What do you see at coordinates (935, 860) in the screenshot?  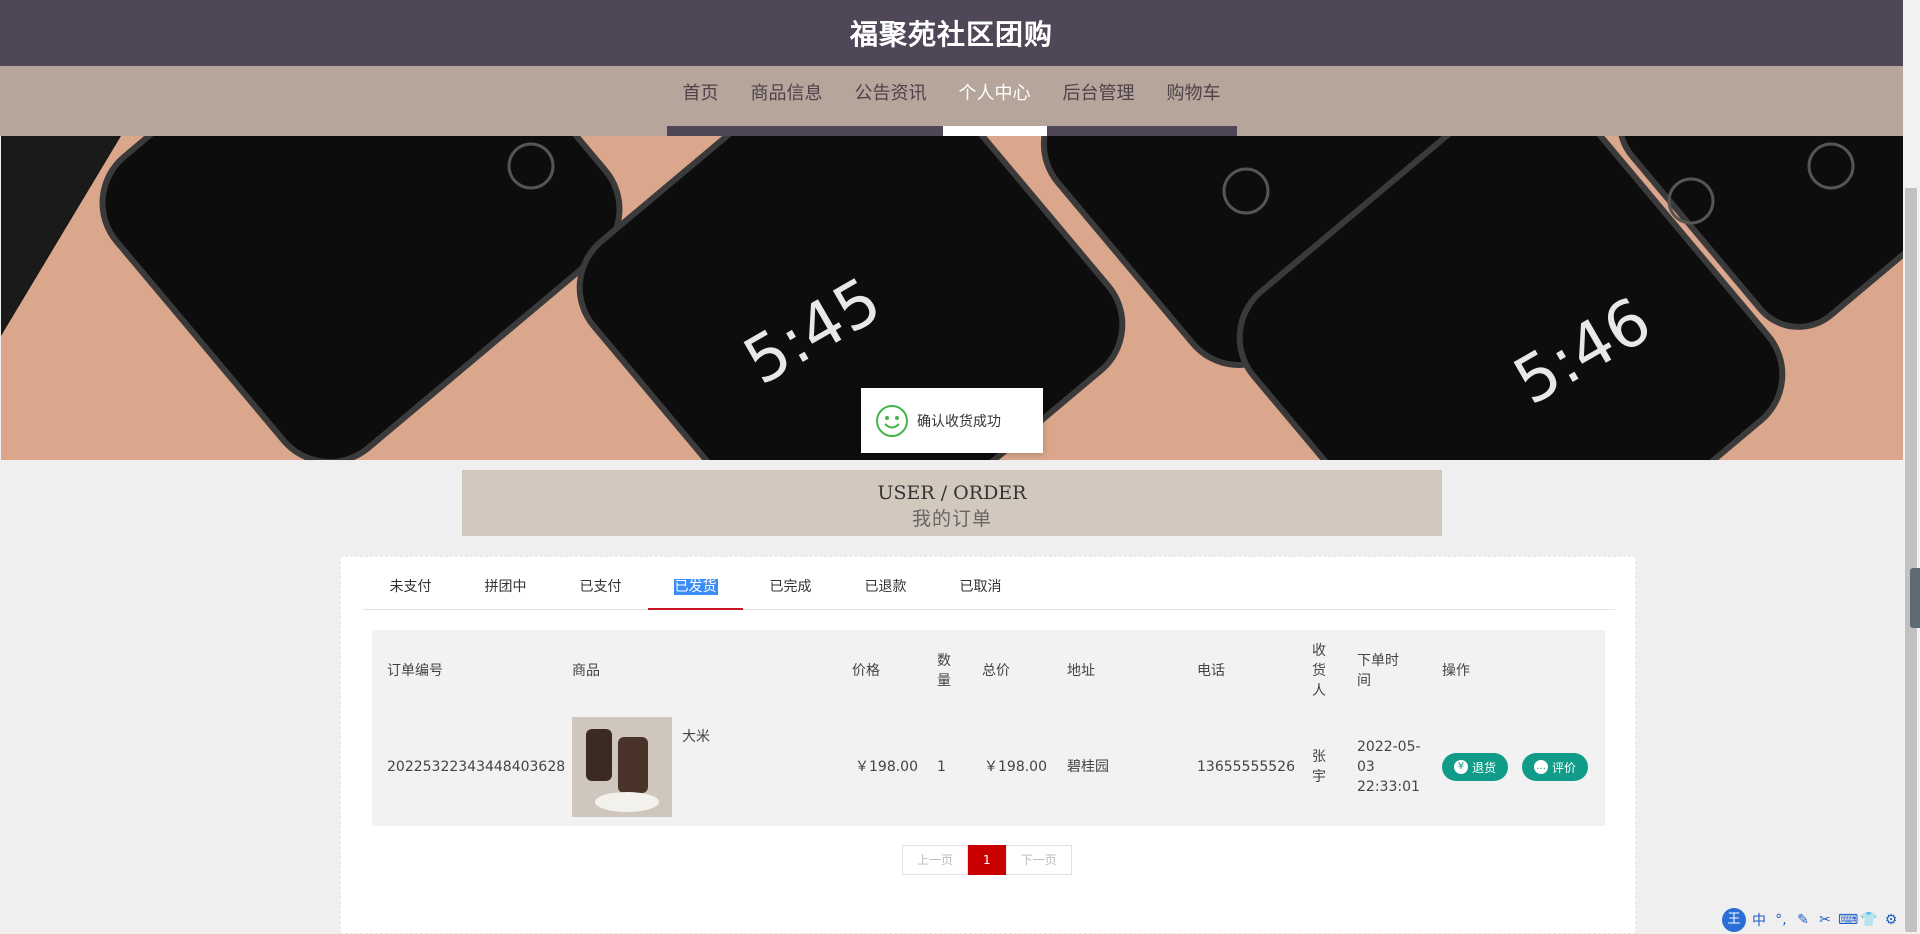 I see `prev-page-button: 上一页` at bounding box center [935, 860].